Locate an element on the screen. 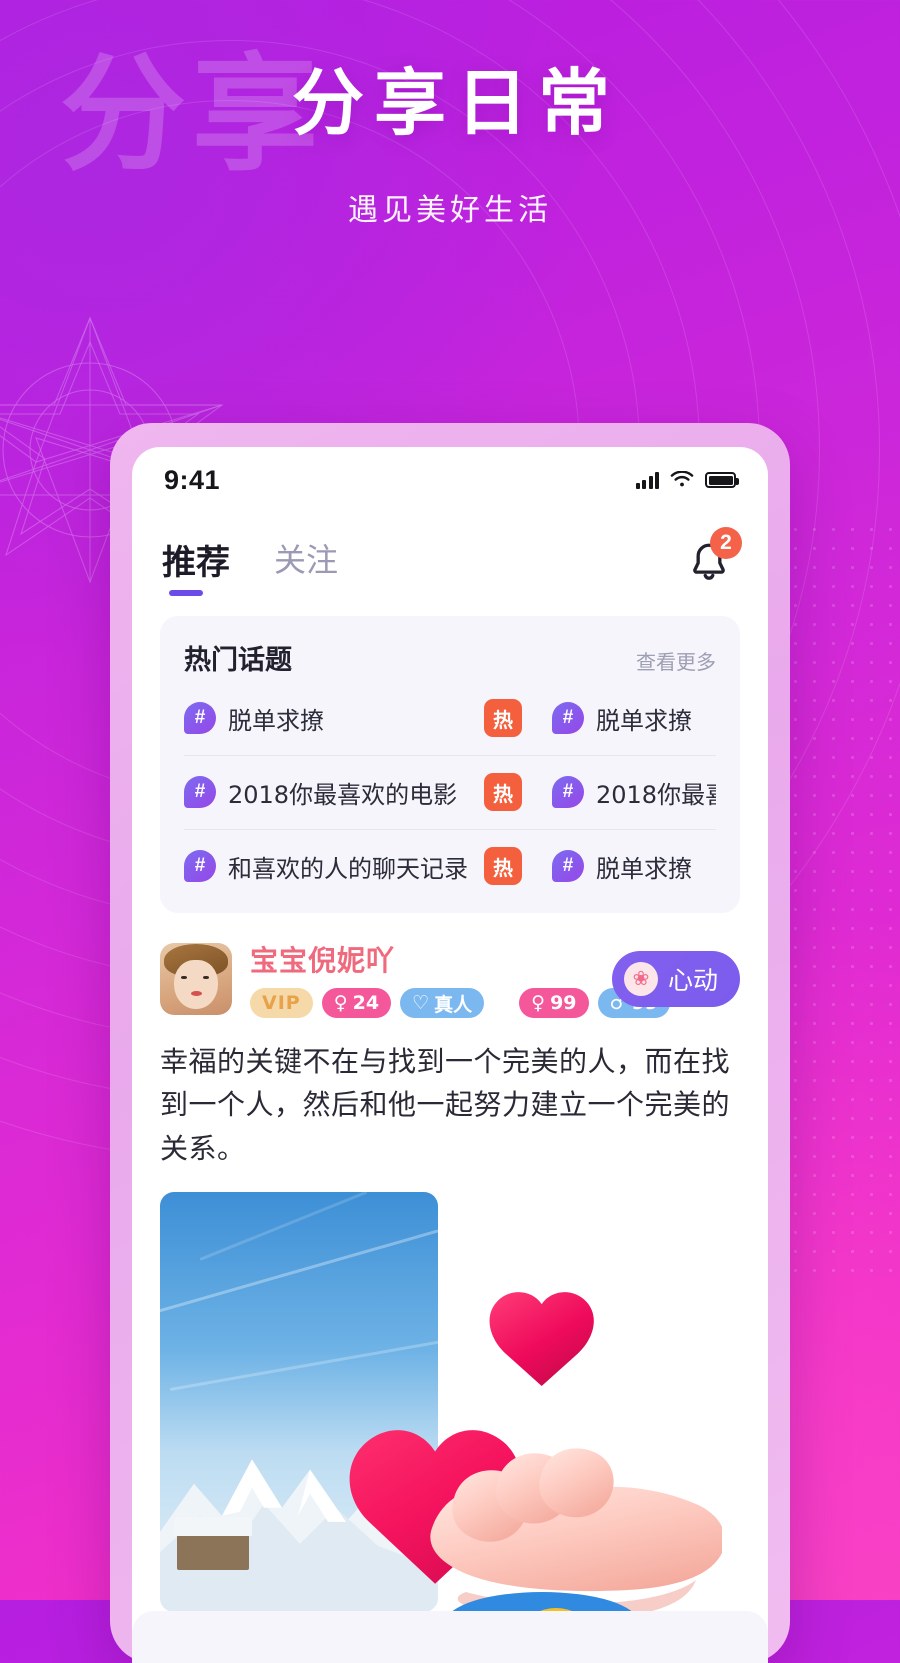  topic-item-right: # 2018你最喜欢 is located at coordinates (634, 792).